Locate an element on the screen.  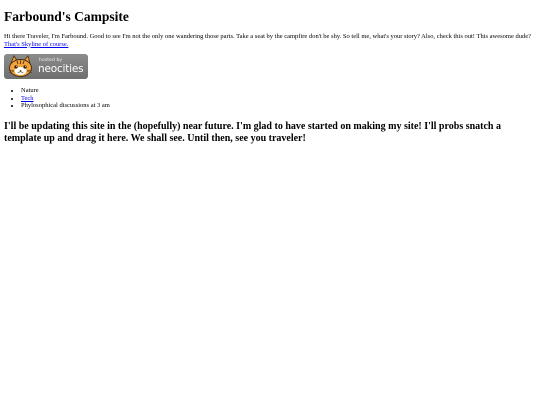
neocities-badge: hosted by neocities is located at coordinates (46, 66).